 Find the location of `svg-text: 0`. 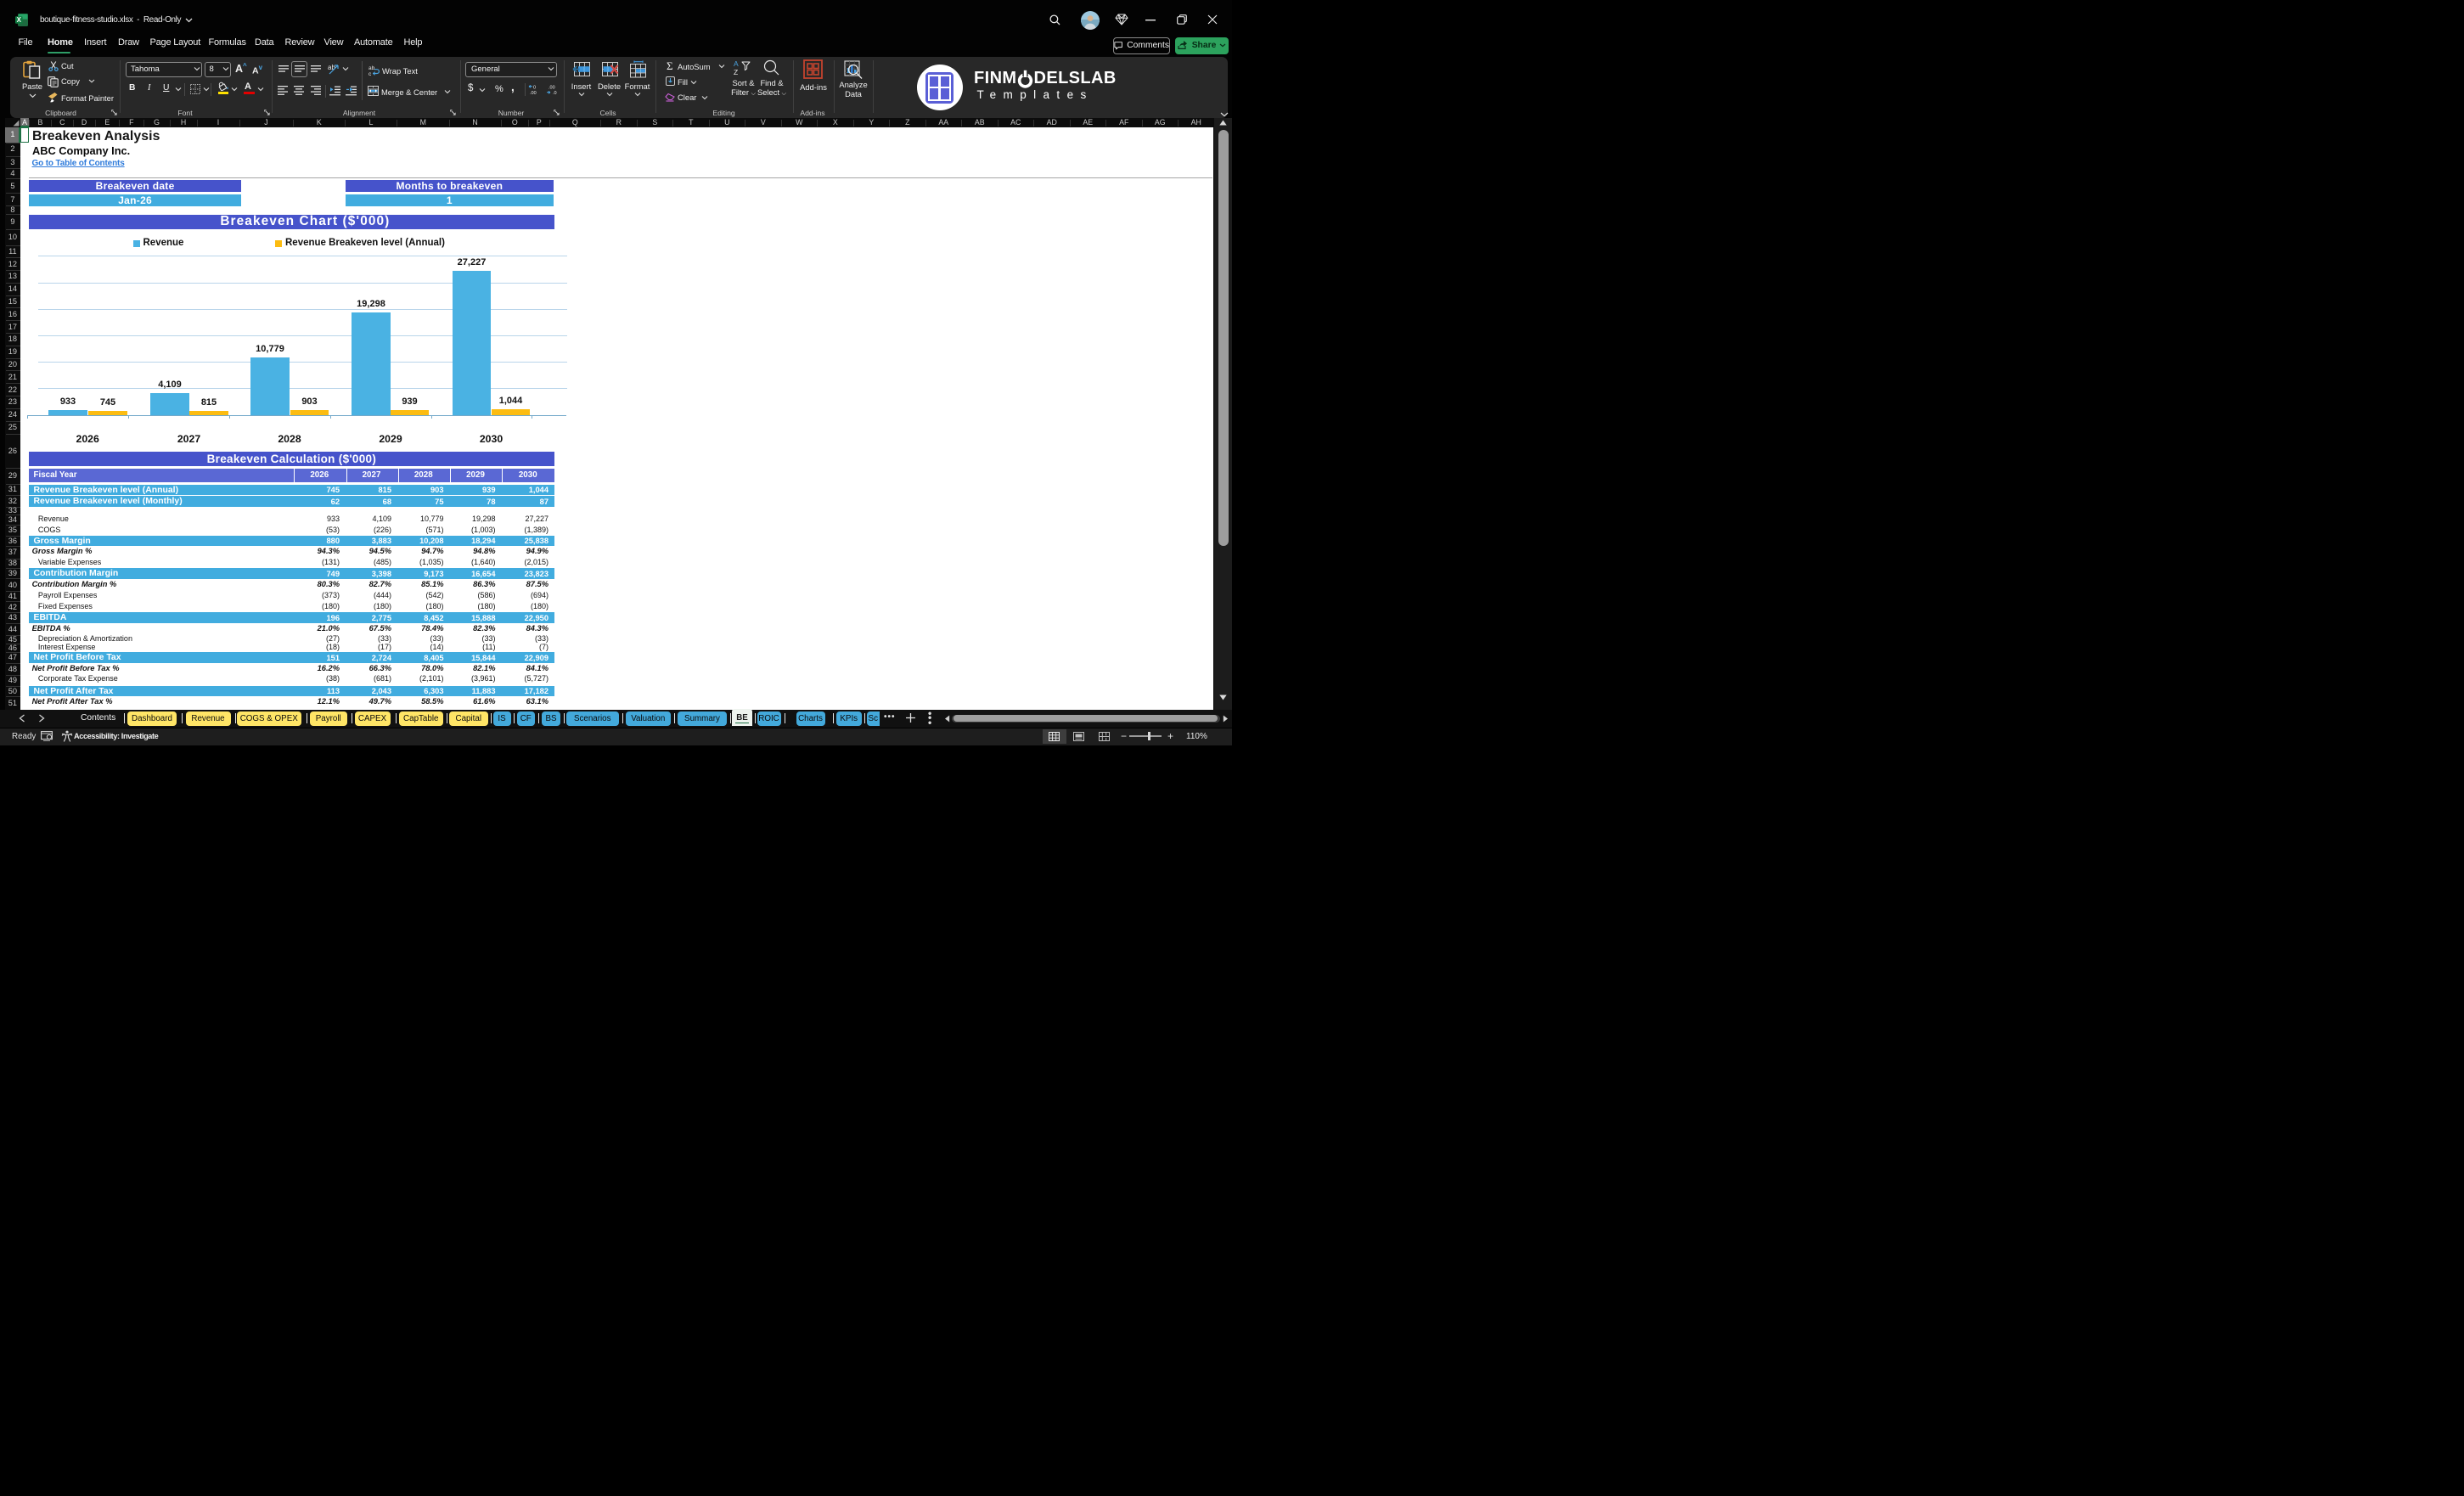

svg-text: 0 is located at coordinates (534, 88).